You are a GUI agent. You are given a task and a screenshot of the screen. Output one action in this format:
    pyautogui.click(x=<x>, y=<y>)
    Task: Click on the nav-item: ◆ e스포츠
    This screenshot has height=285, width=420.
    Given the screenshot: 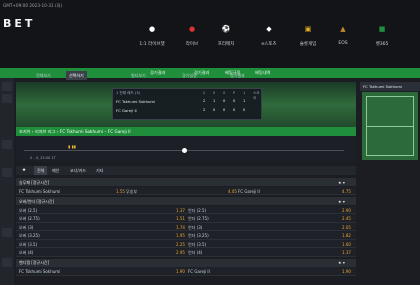 What is the action you would take?
    pyautogui.click(x=269, y=37)
    